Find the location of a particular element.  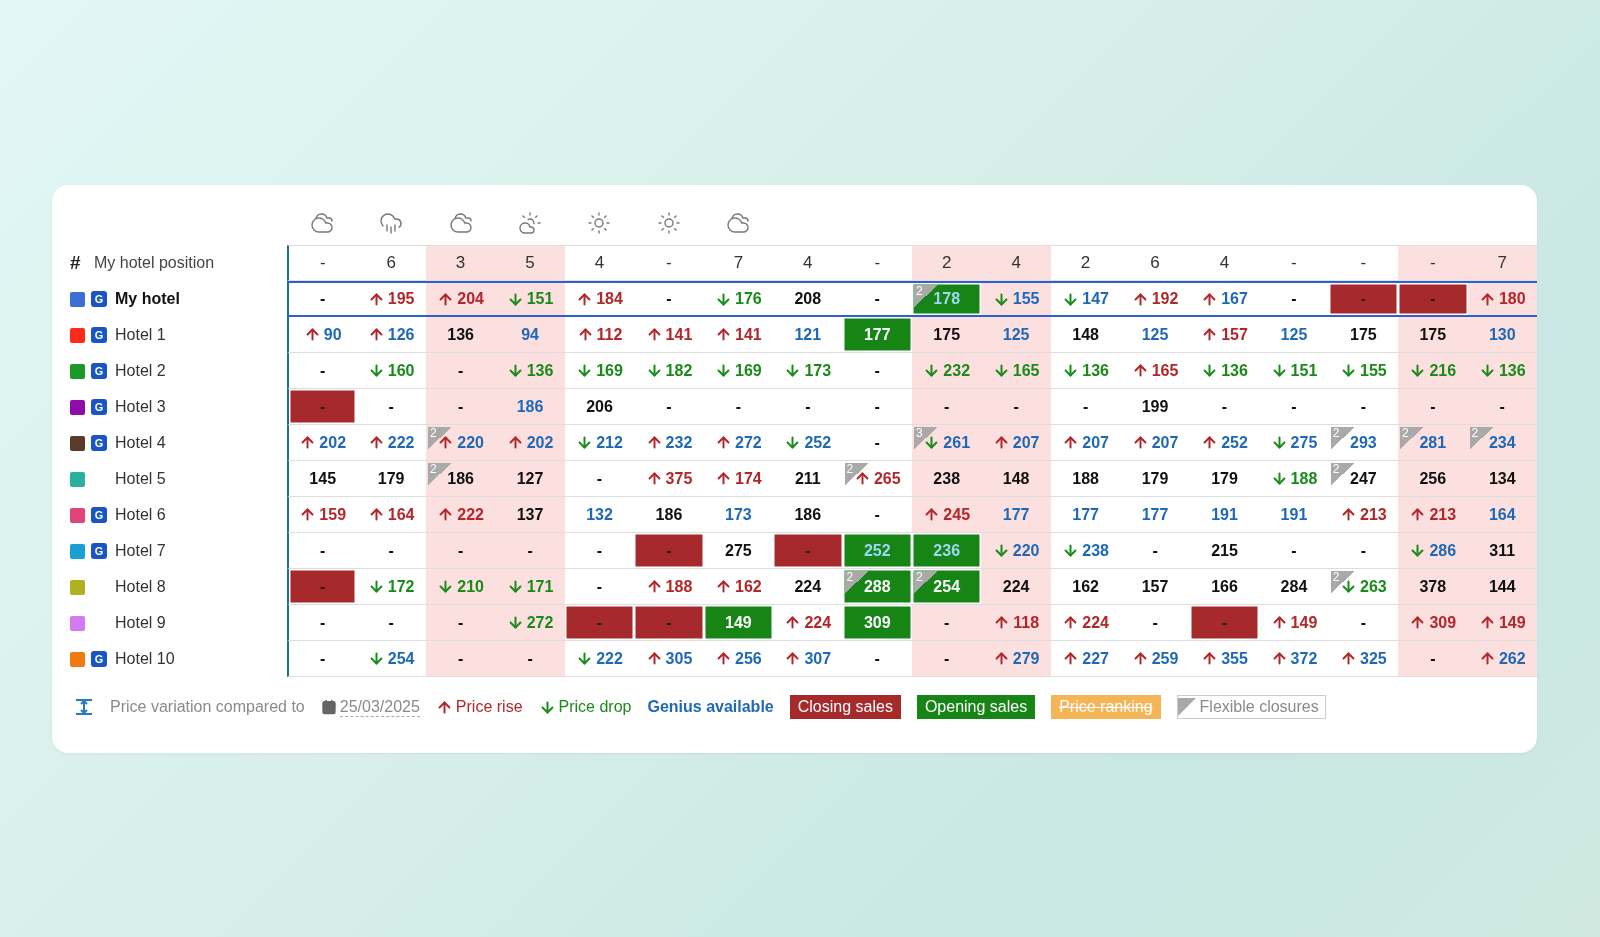

hotel-name: My hotel is located at coordinates (147, 299).